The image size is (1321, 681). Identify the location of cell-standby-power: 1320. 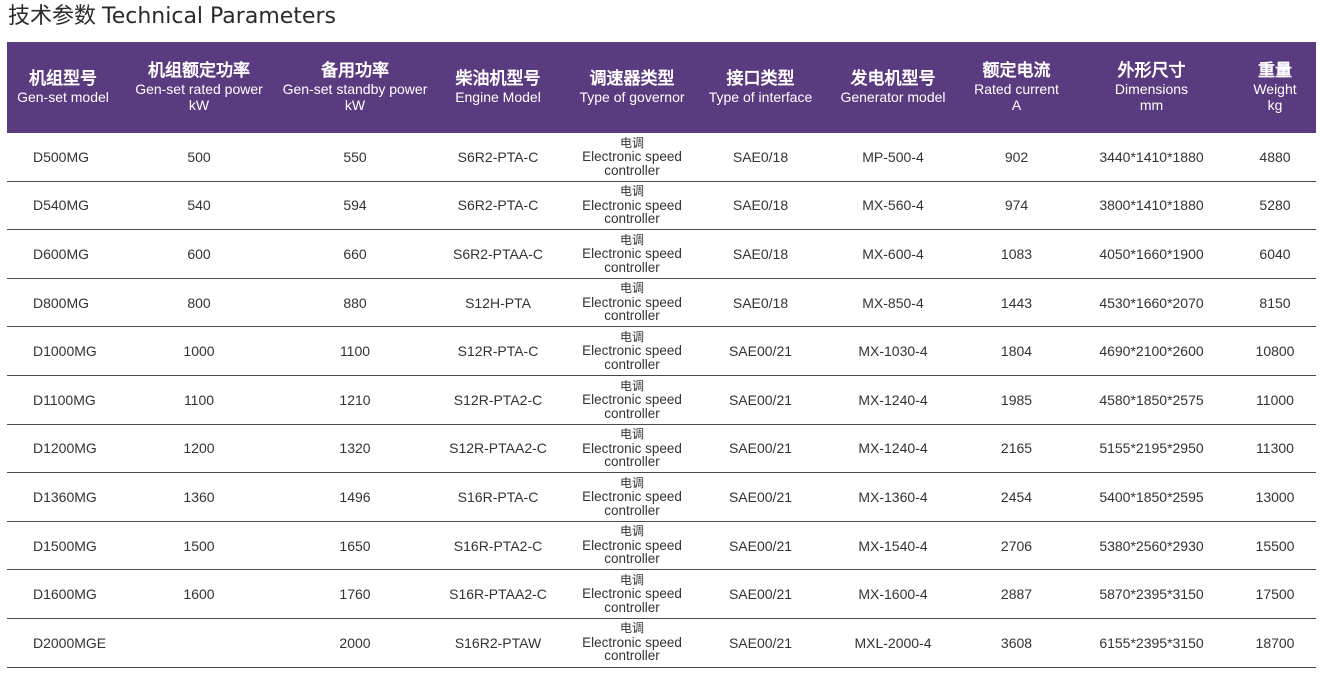
(355, 448).